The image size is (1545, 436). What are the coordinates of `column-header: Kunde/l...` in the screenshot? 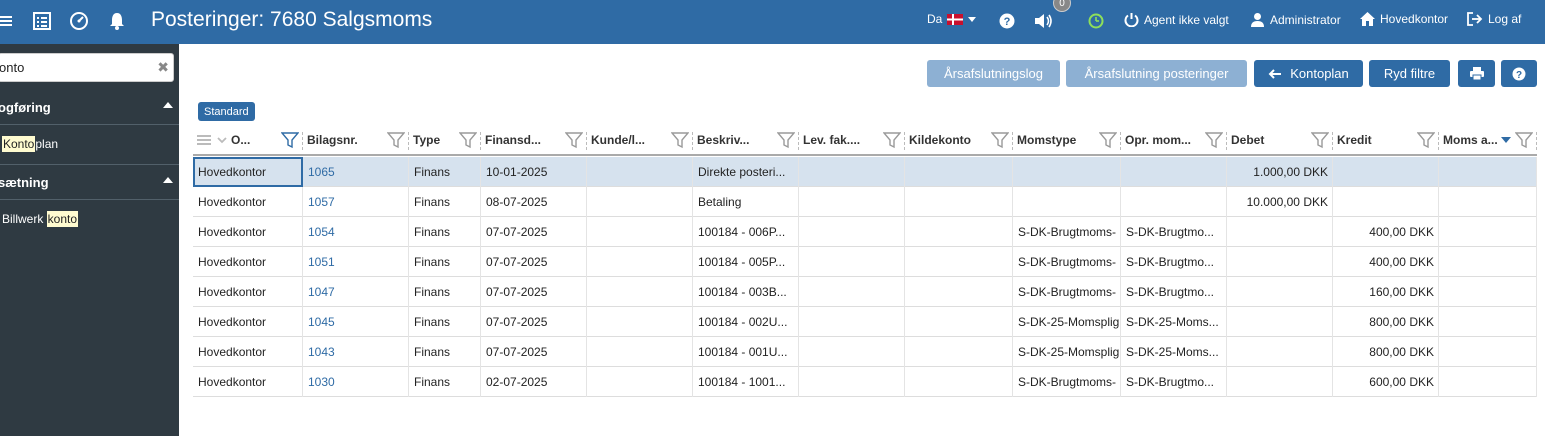 It's located at (640, 141).